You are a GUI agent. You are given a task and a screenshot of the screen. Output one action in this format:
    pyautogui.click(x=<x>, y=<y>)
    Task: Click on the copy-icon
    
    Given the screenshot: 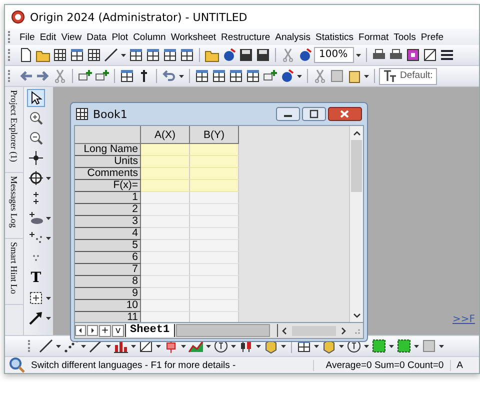 What is the action you would take?
    pyautogui.click(x=337, y=76)
    